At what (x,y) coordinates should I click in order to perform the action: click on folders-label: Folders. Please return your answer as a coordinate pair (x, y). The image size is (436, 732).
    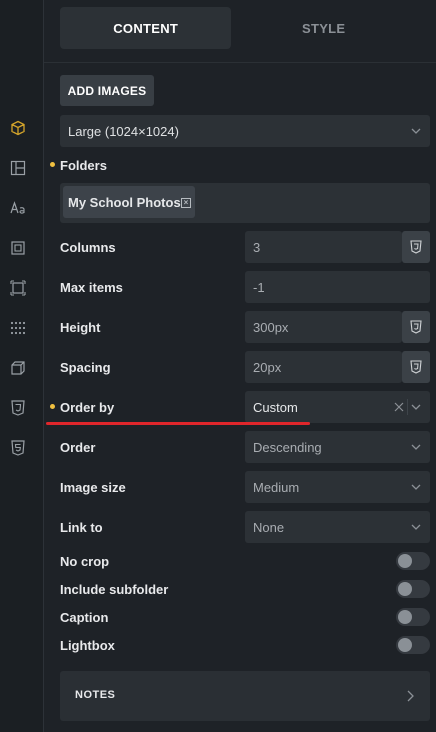
    Looking at the image, I should click on (83, 165).